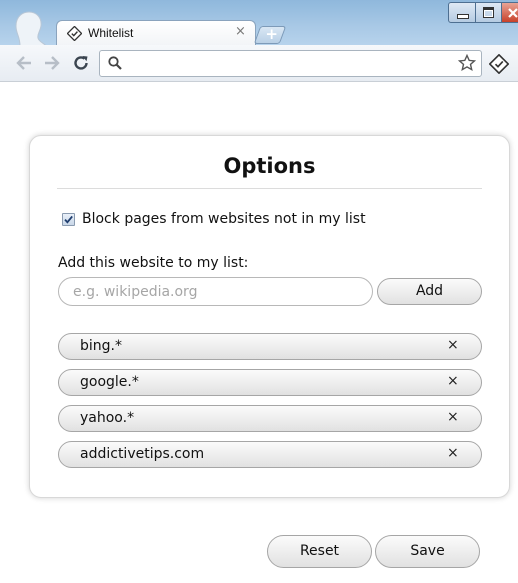 The image size is (518, 583). Describe the element at coordinates (111, 33) in the screenshot. I see `tab-title: Whitelist` at that location.